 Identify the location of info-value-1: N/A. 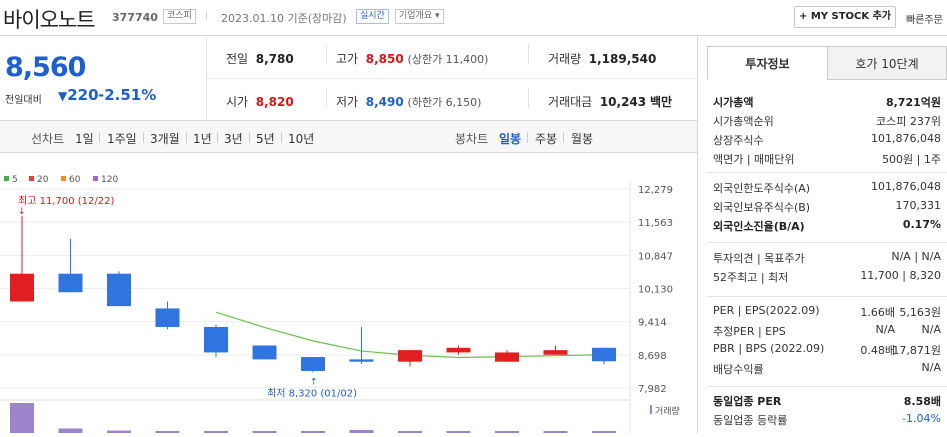
(885, 329).